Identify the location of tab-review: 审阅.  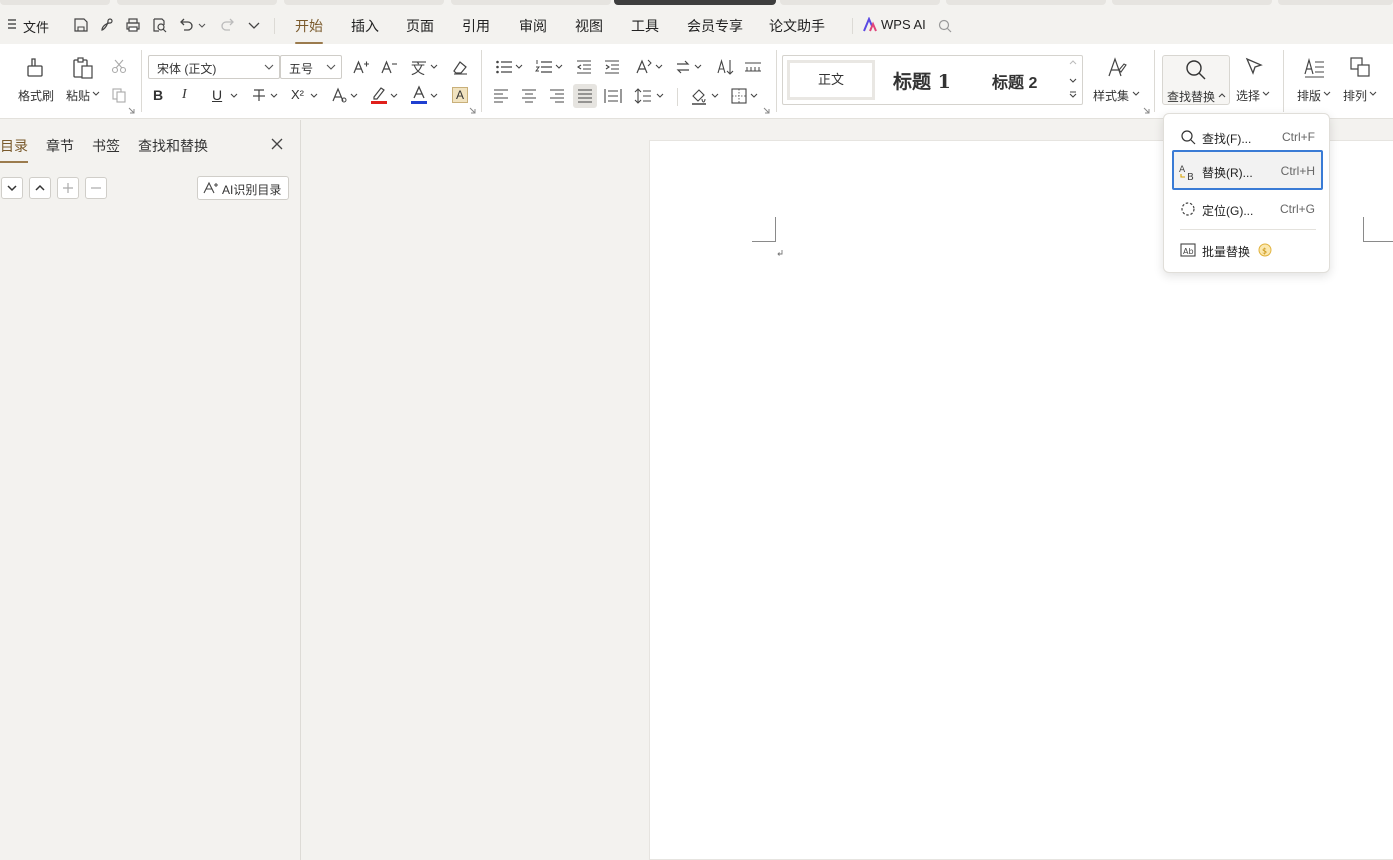
(533, 26).